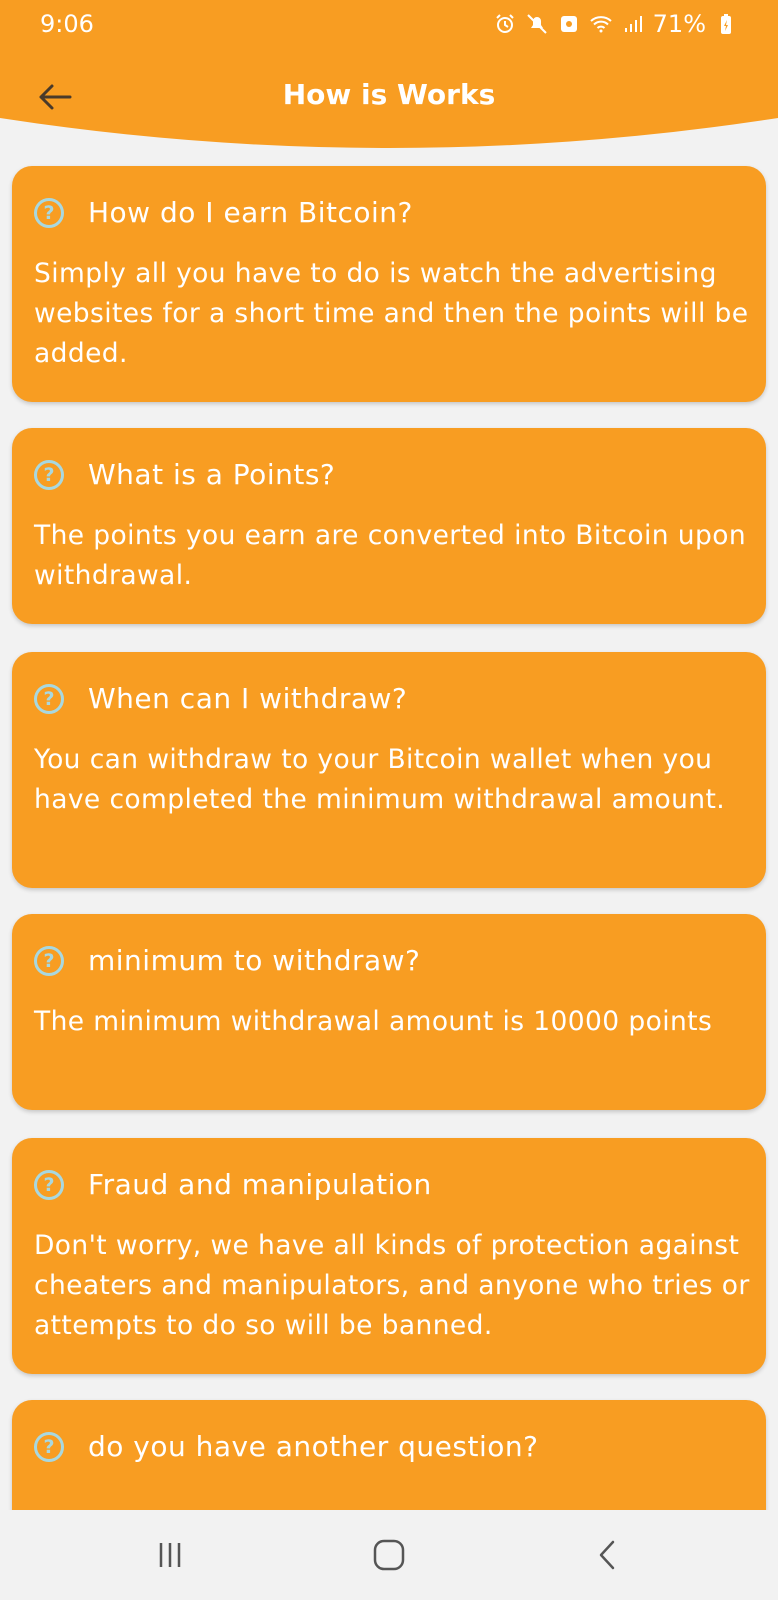 The width and height of the screenshot is (778, 1600). What do you see at coordinates (633, 24) in the screenshot?
I see `signal-icon` at bounding box center [633, 24].